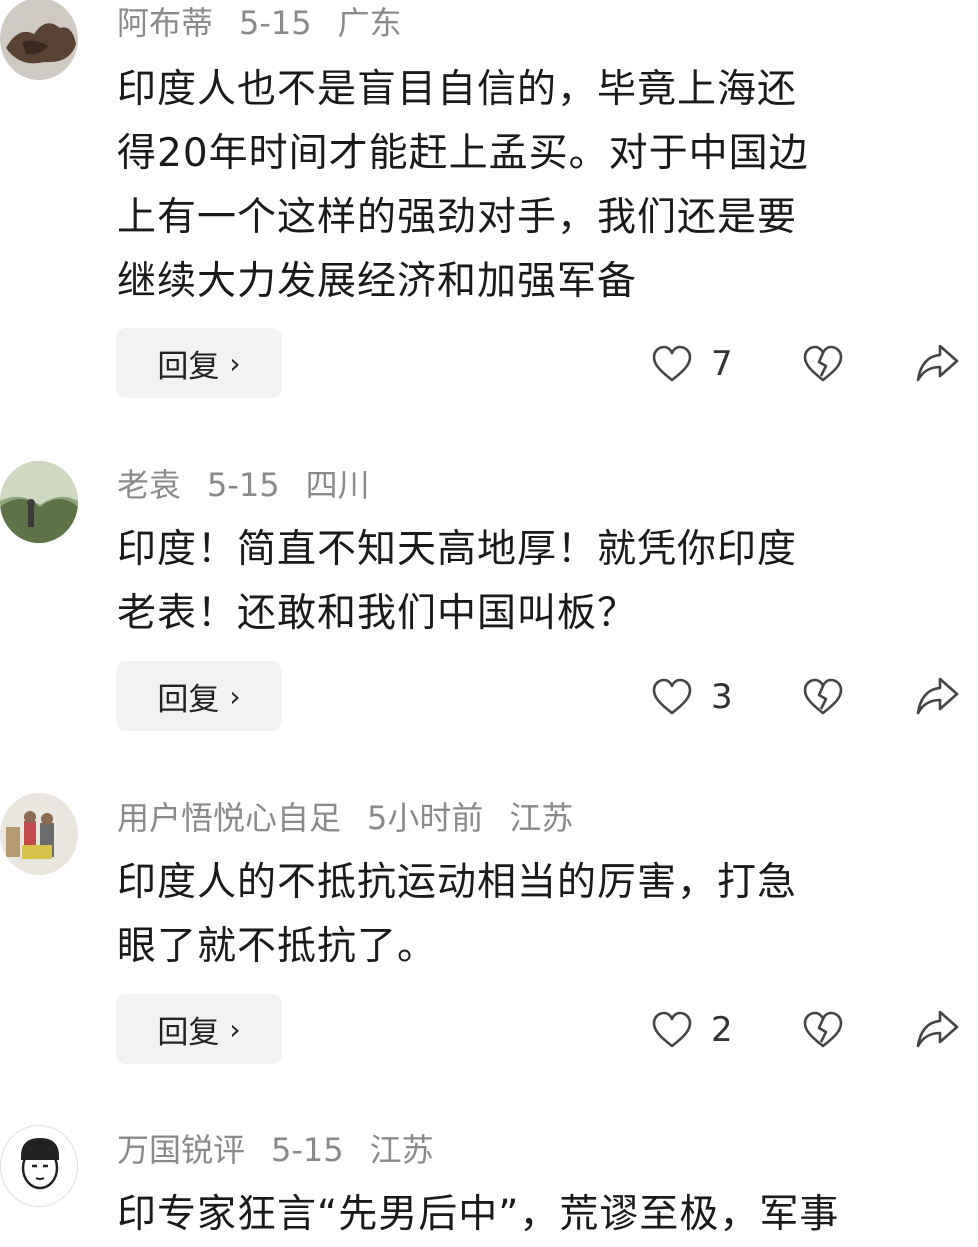 The width and height of the screenshot is (978, 1247). Describe the element at coordinates (722, 364) in the screenshot. I see `like-count: 7` at that location.